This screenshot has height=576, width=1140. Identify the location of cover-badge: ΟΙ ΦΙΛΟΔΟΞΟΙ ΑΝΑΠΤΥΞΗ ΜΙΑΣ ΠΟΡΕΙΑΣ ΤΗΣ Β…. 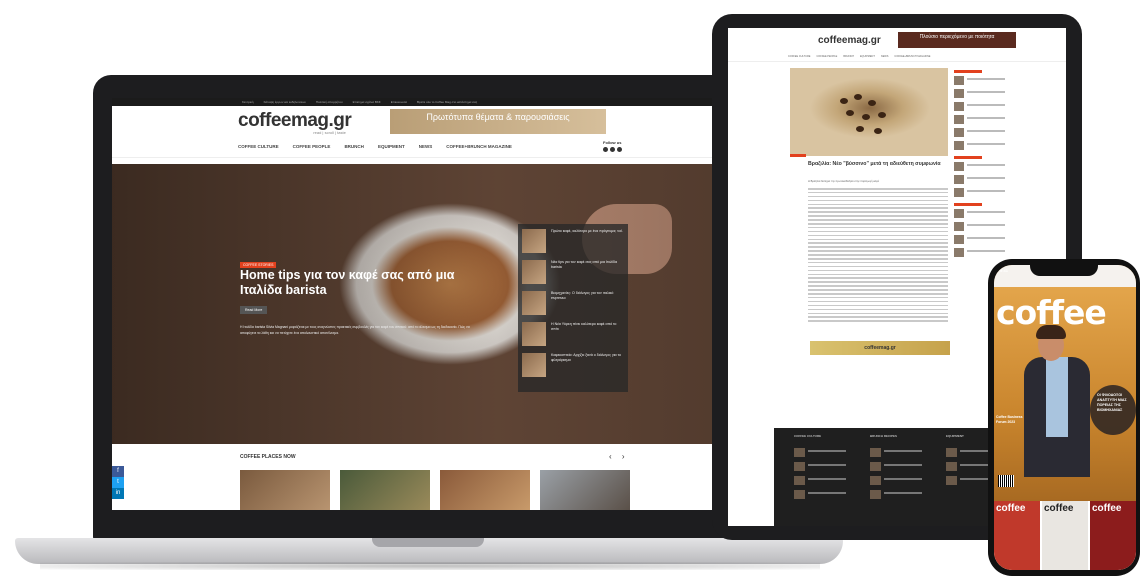
(1113, 410).